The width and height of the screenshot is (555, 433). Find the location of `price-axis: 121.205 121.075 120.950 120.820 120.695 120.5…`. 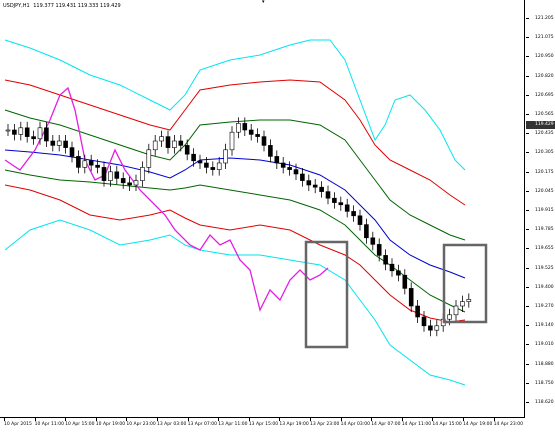

price-axis: 121.205 121.075 120.950 120.820 120.695 120.5… is located at coordinates (540, 209).